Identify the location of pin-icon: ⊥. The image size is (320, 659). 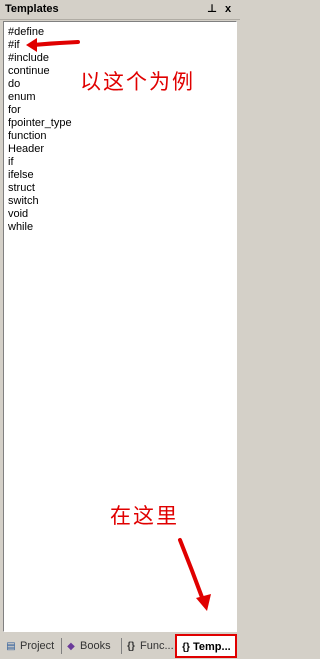
(212, 9).